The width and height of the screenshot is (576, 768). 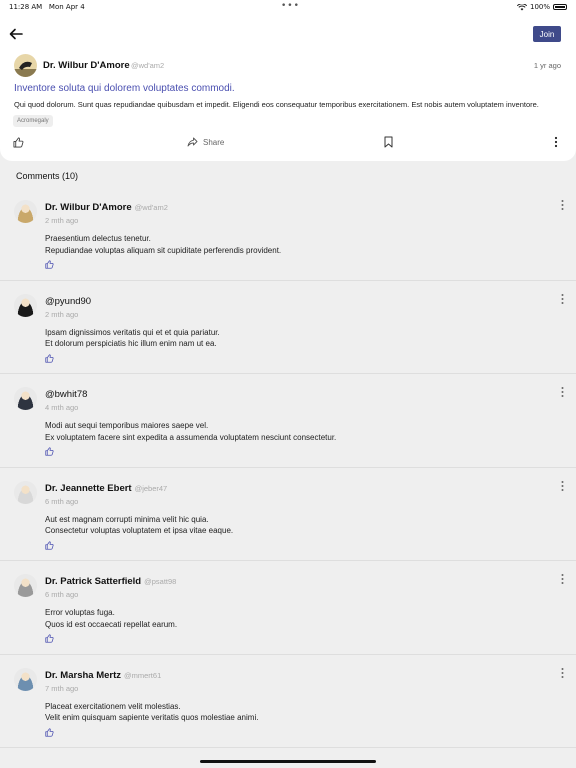 I want to click on share-icon, so click(x=192, y=142).